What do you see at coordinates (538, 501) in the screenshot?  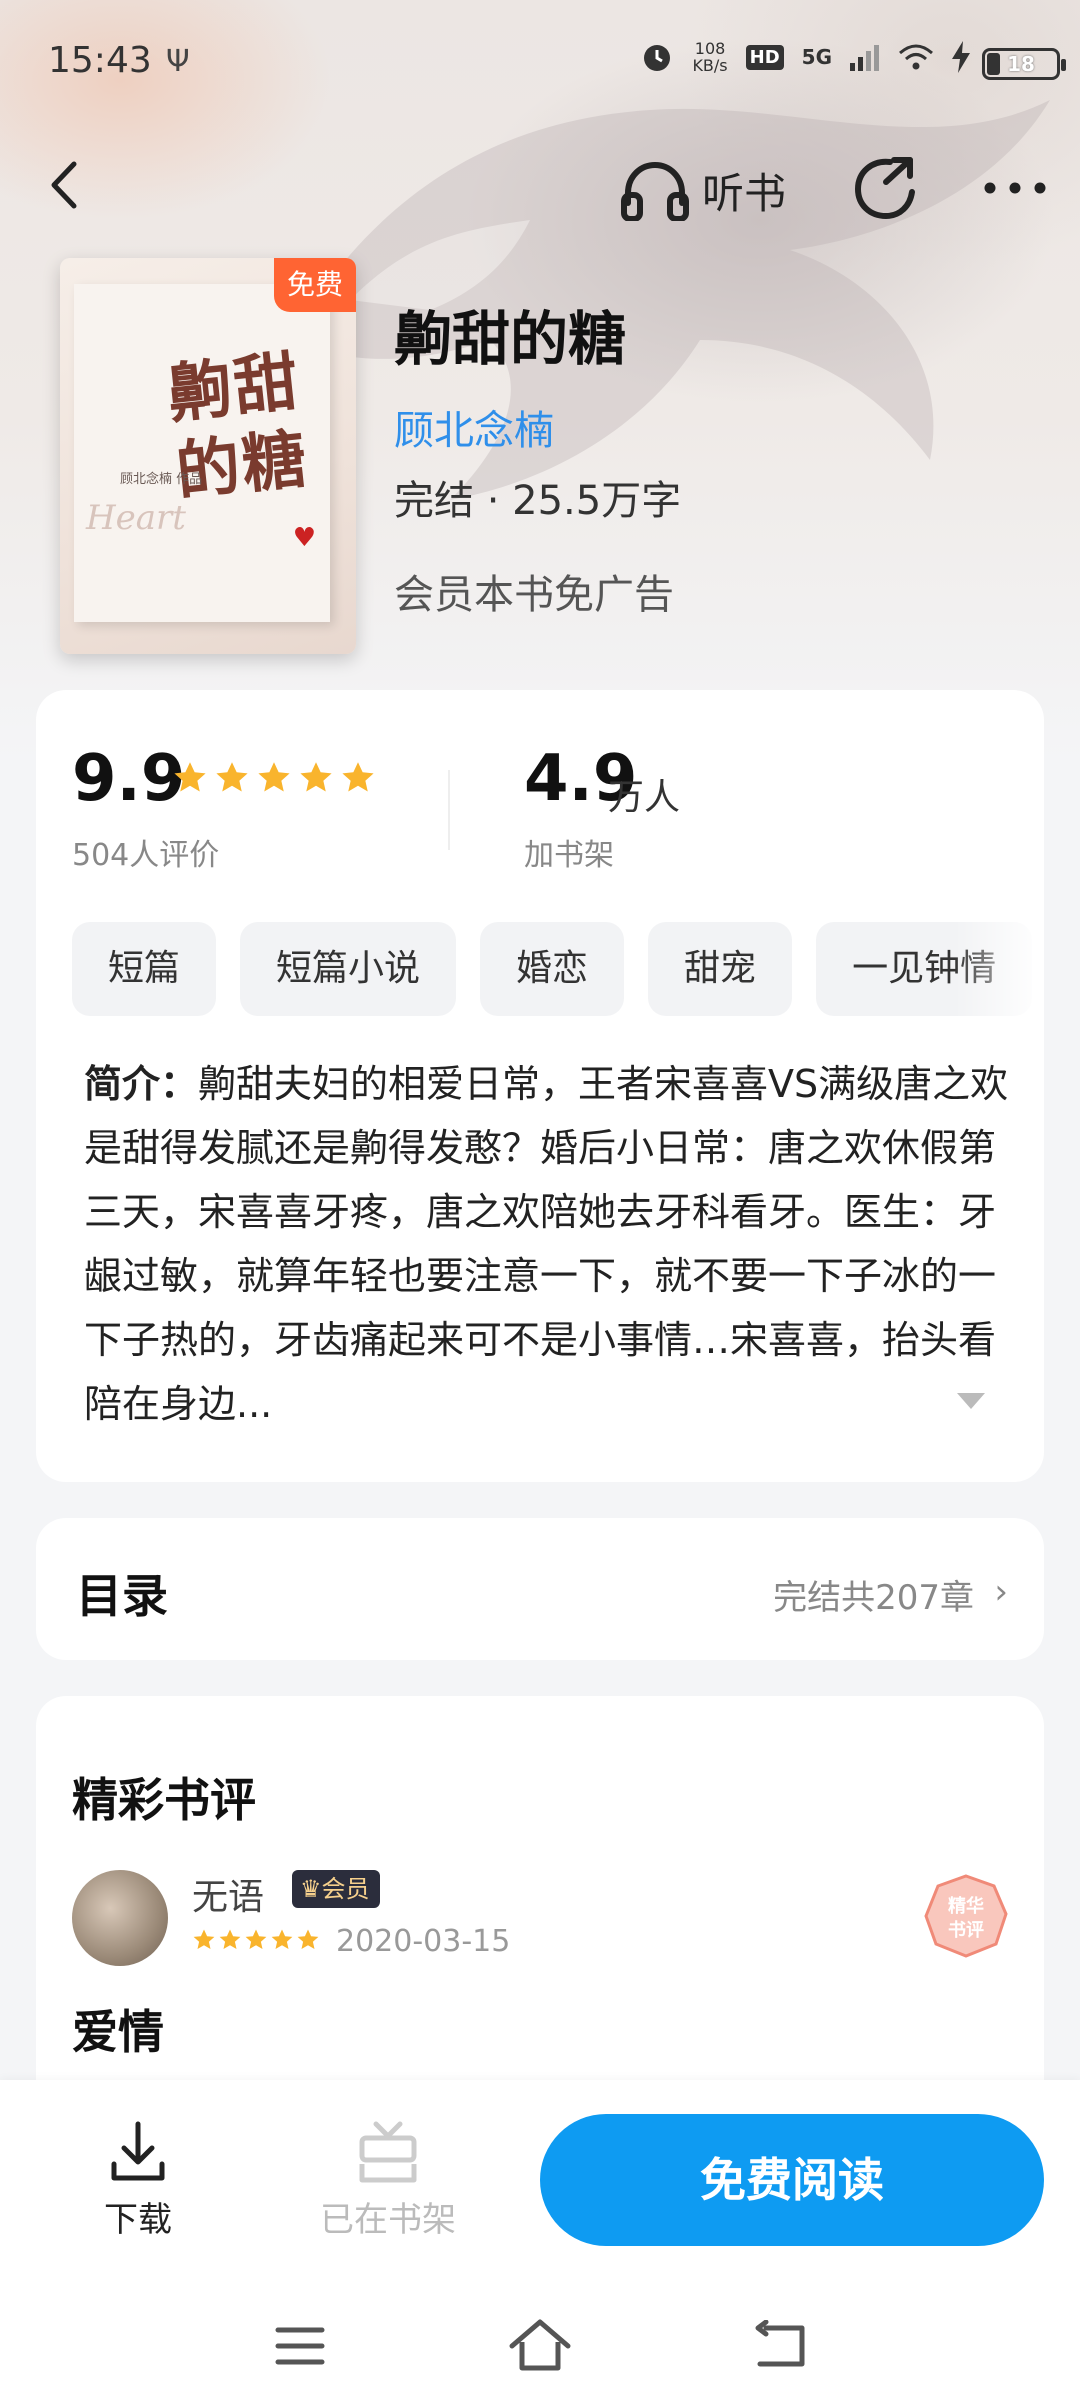 I see `book-meta: 完结 · 25.5万字` at bounding box center [538, 501].